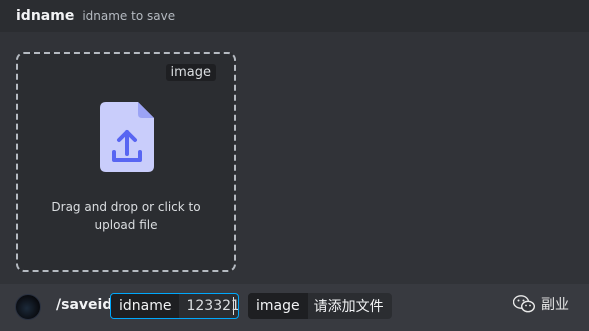 This screenshot has height=331, width=589. I want to click on bot-avatar, so click(28, 307).